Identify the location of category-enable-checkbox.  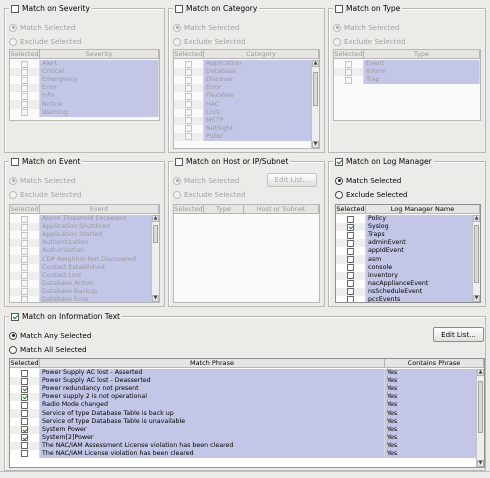
(179, 8).